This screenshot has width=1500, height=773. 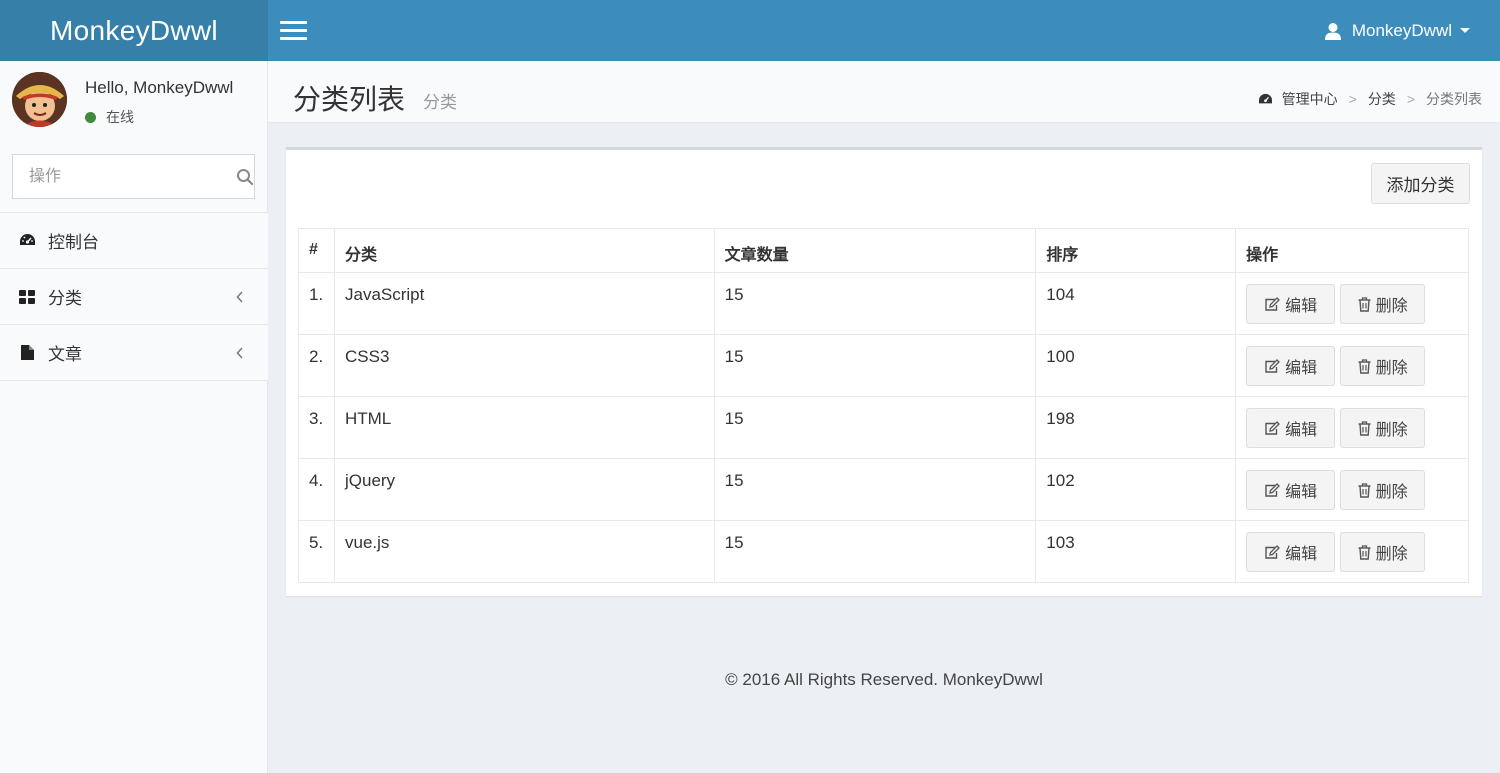 What do you see at coordinates (1136, 427) in the screenshot?
I see `row-order: 198` at bounding box center [1136, 427].